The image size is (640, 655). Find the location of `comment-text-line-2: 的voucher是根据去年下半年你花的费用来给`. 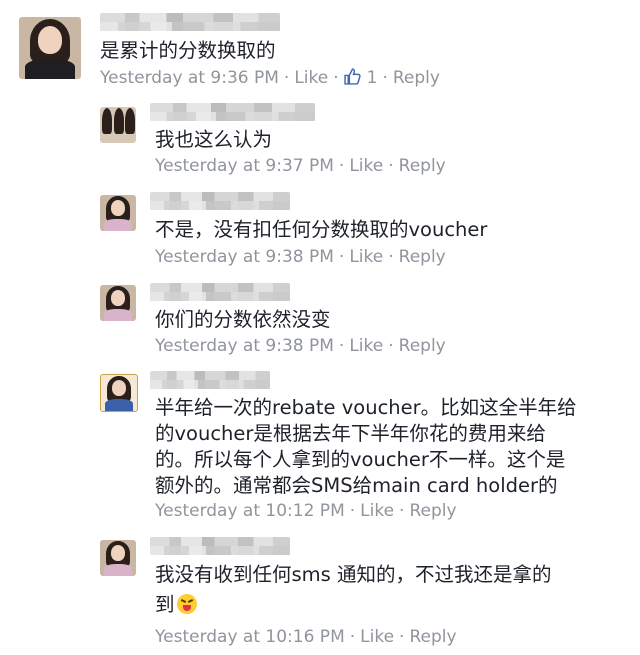

comment-text-line-2: 的voucher是根据去年下半年你花的费用来给 is located at coordinates (350, 433).